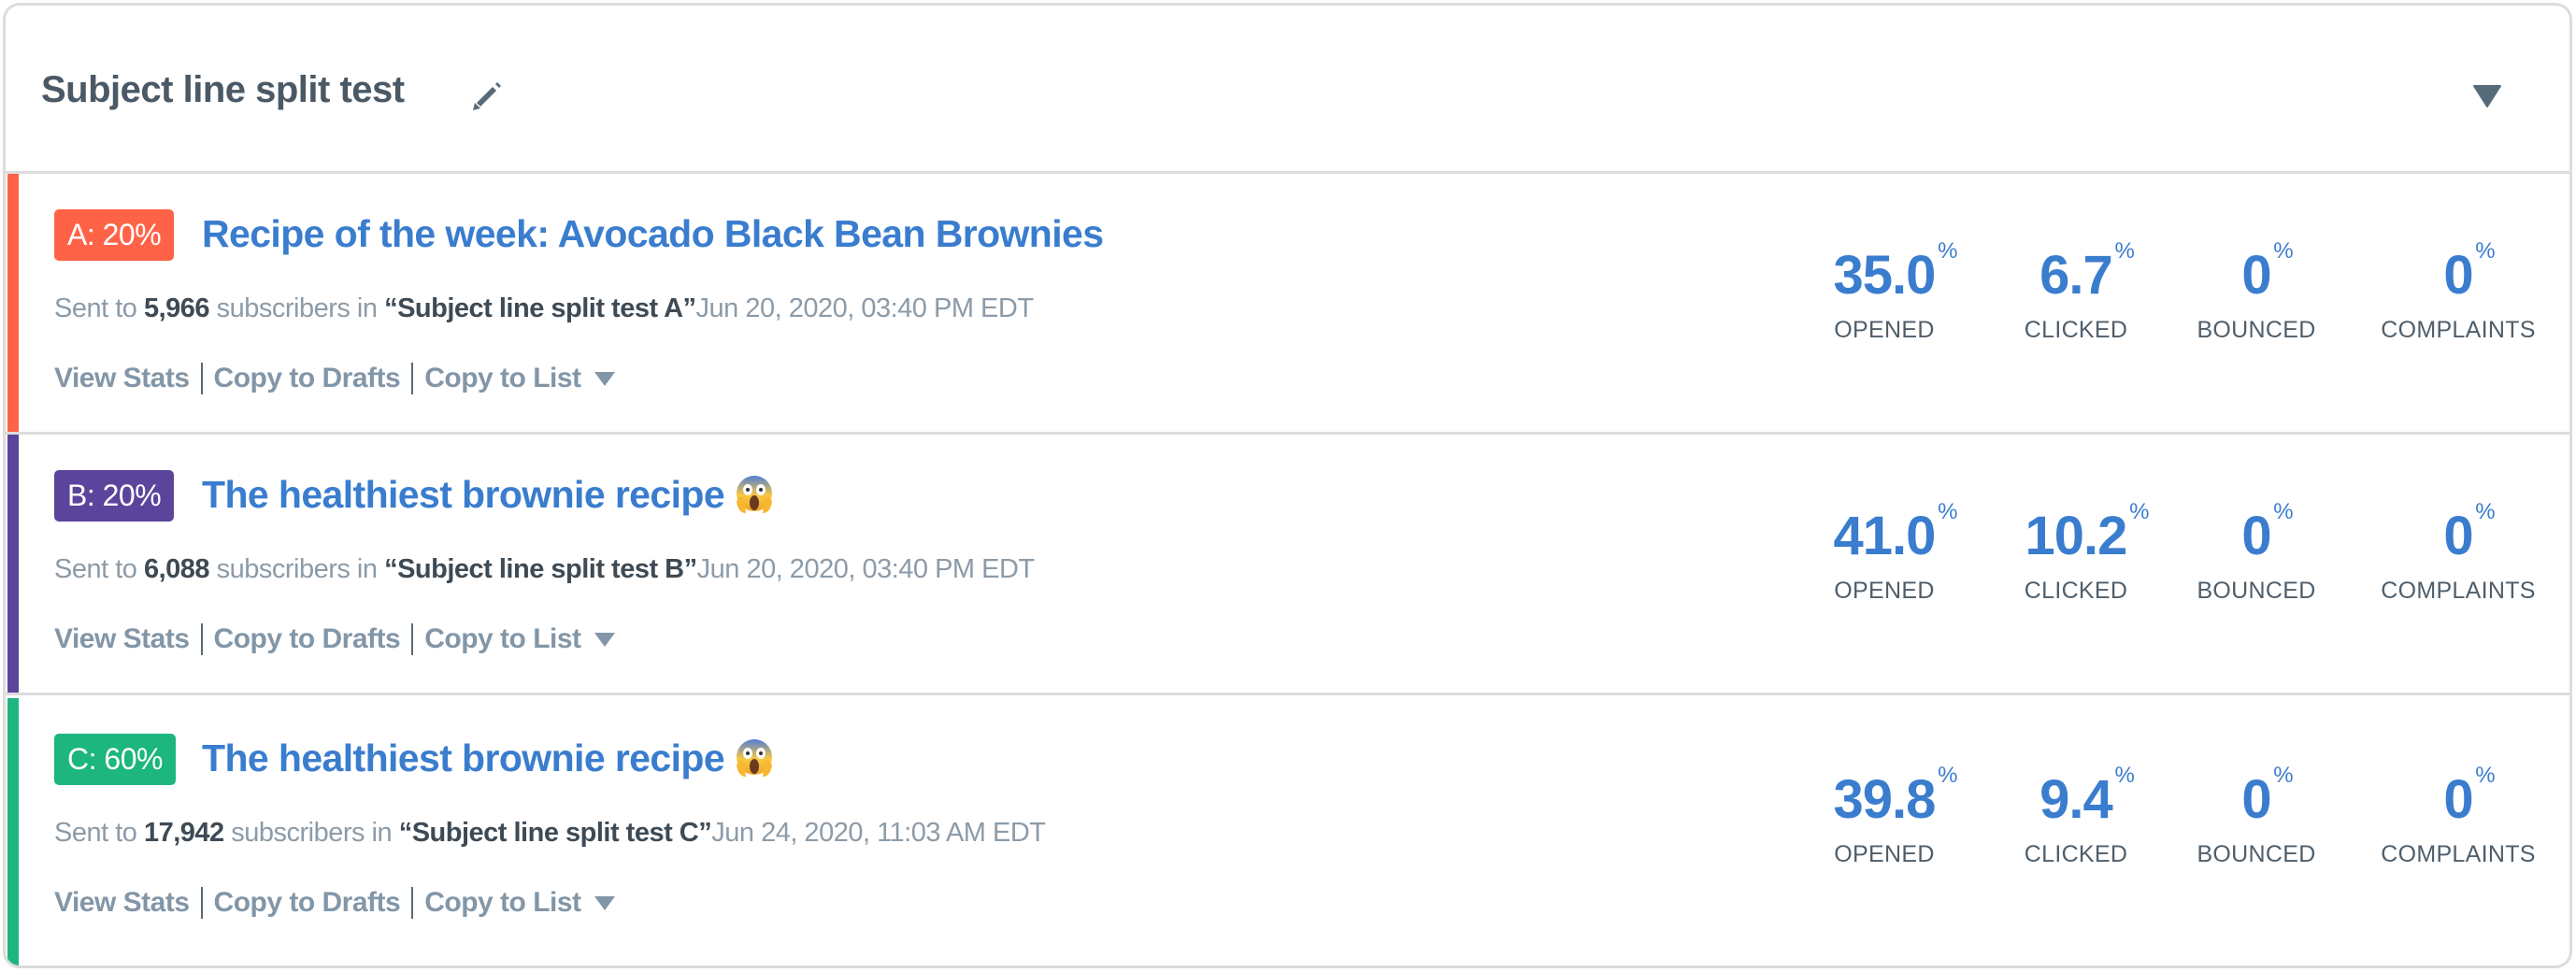 Image resolution: width=2576 pixels, height=972 pixels. Describe the element at coordinates (487, 96) in the screenshot. I see `pencil-icon` at that location.